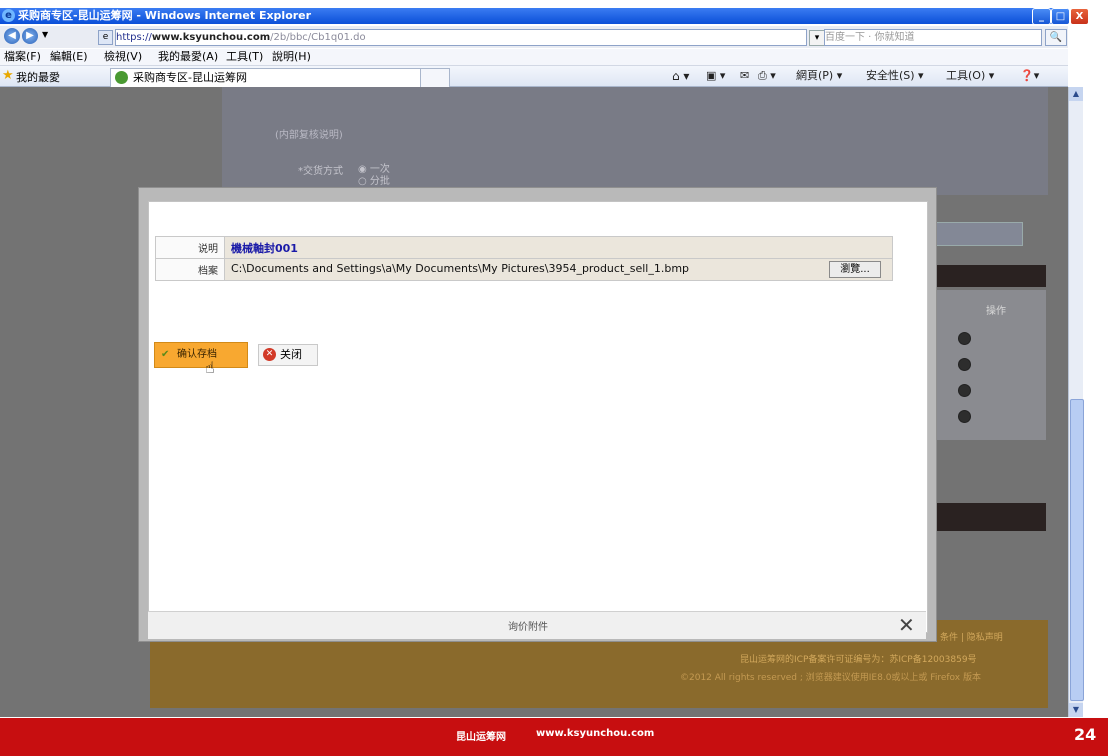  Describe the element at coordinates (190, 77) in the screenshot. I see `tab-label: 采购商专区-昆山运筹网` at that location.